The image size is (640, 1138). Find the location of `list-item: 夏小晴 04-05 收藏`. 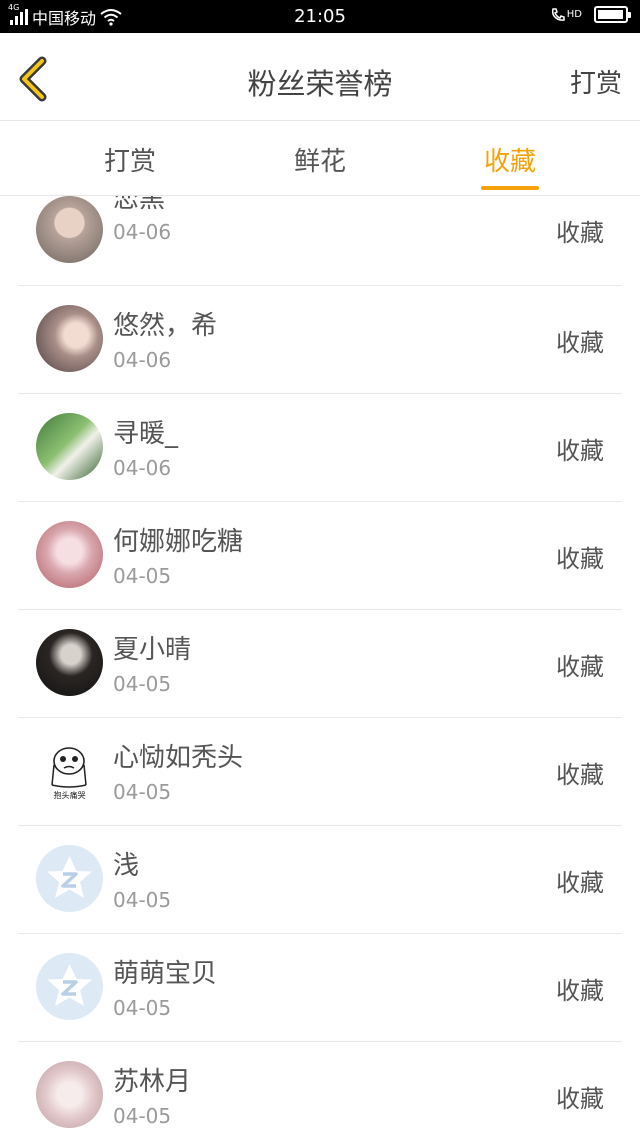

list-item: 夏小晴 04-05 收藏 is located at coordinates (320, 664).